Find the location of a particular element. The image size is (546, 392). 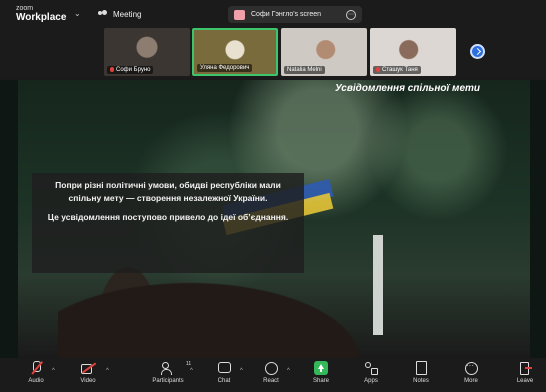

participant-name: Natalia Melni is located at coordinates (304, 70).